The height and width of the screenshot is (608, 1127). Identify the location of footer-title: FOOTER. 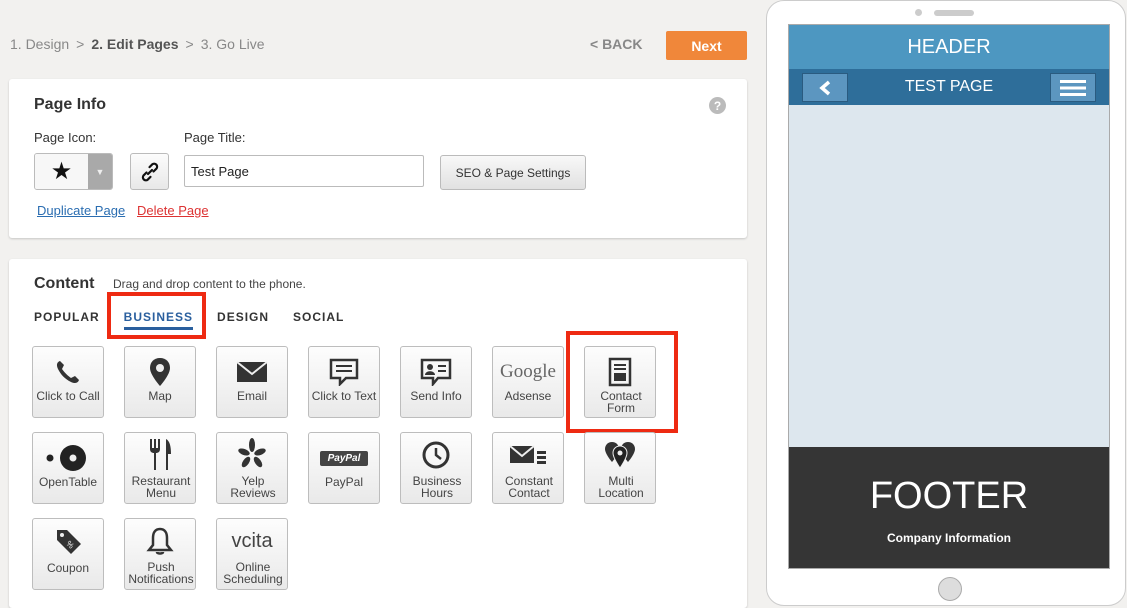
(949, 496).